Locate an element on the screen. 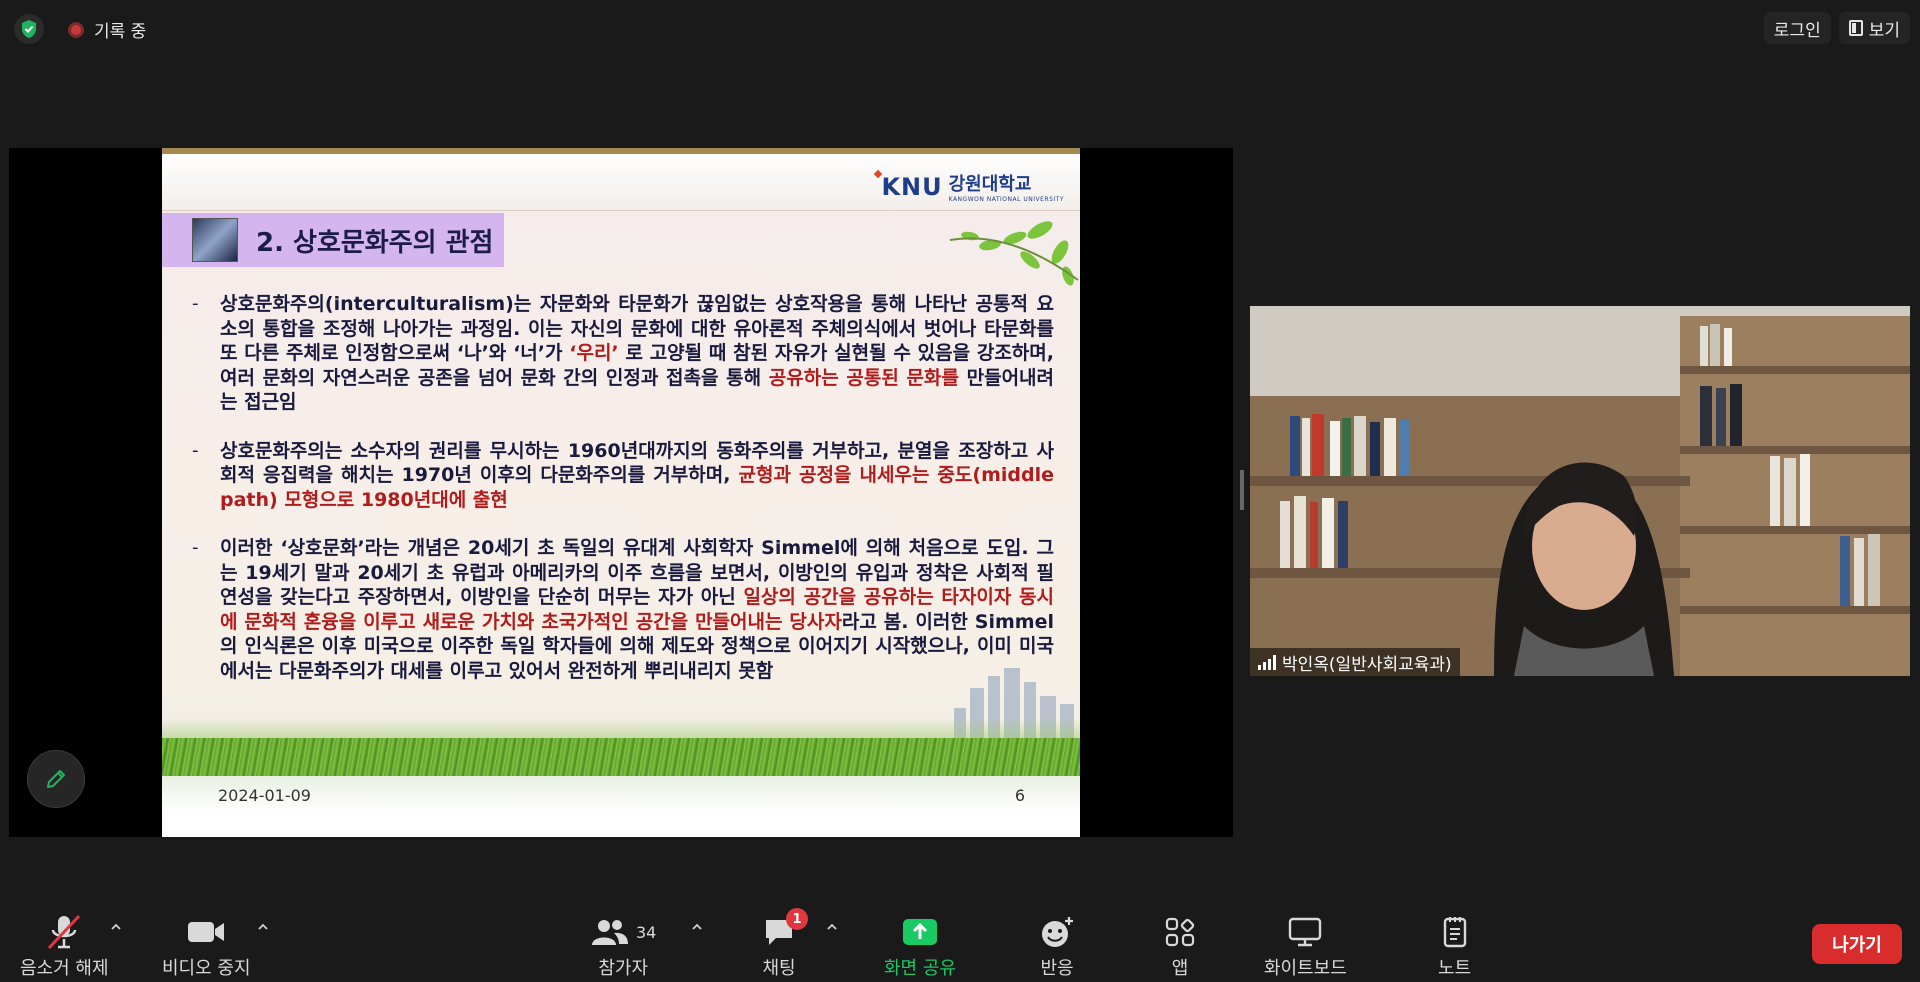 The width and height of the screenshot is (1920, 982). video-options-chevron-up-icon is located at coordinates (263, 927).